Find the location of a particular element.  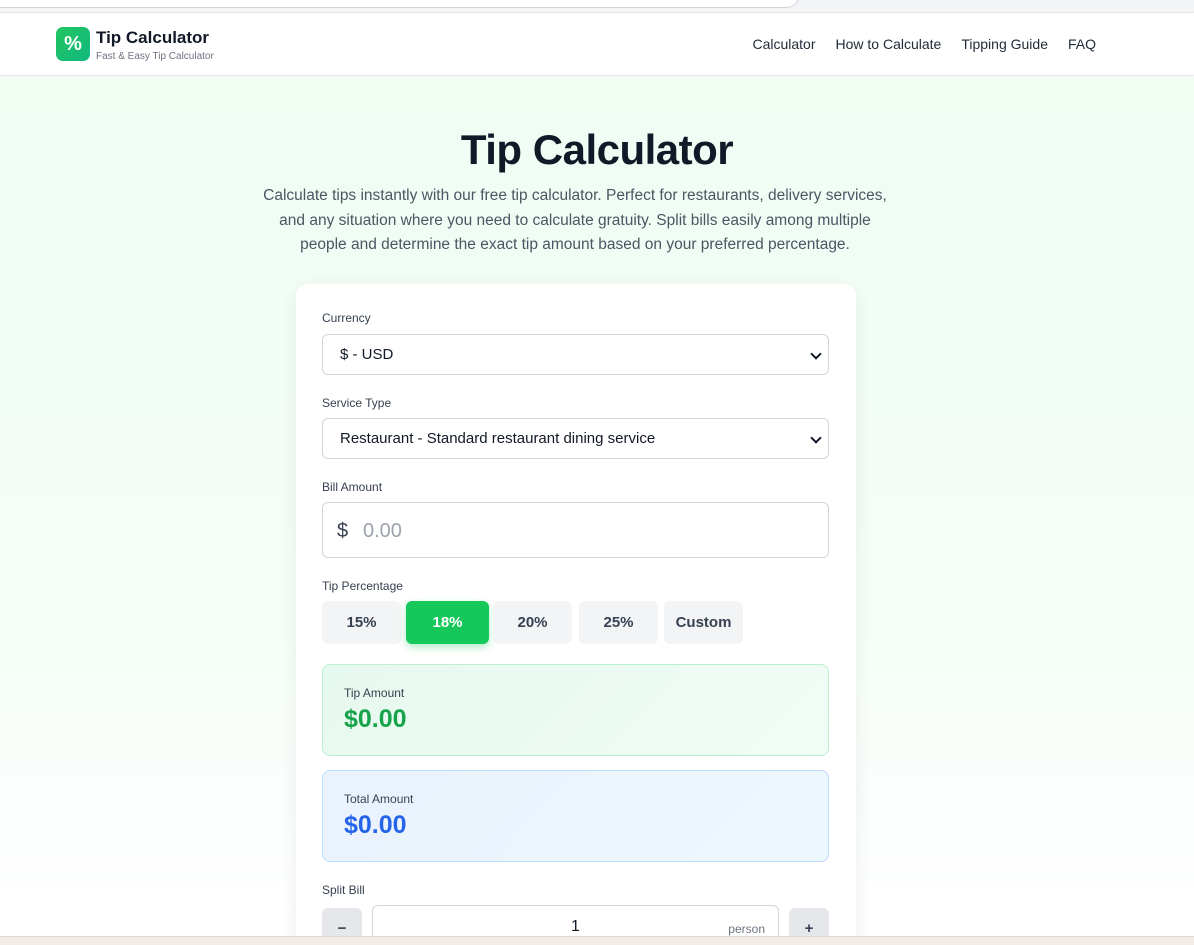

tip-18-button: 18% is located at coordinates (447, 622).